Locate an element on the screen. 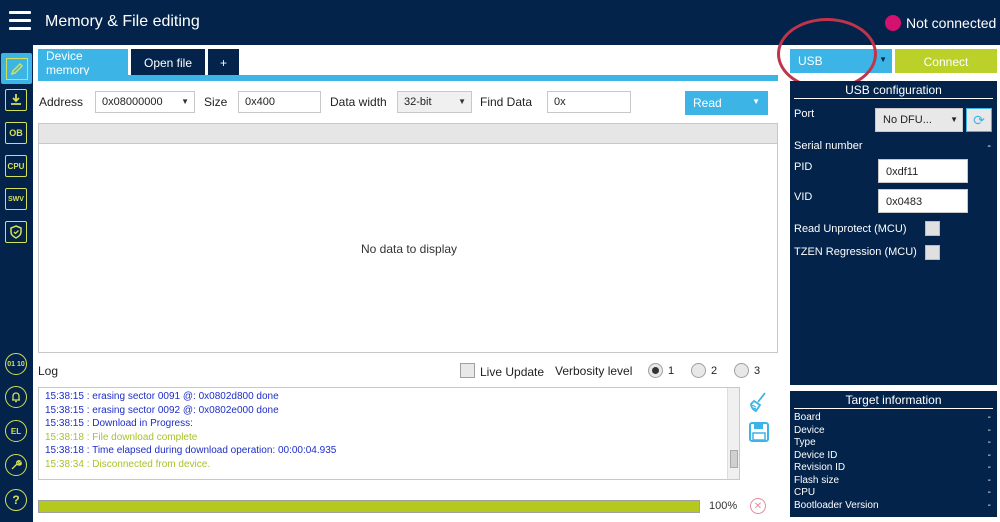 The width and height of the screenshot is (1000, 522). connection-status-icon is located at coordinates (893, 23).